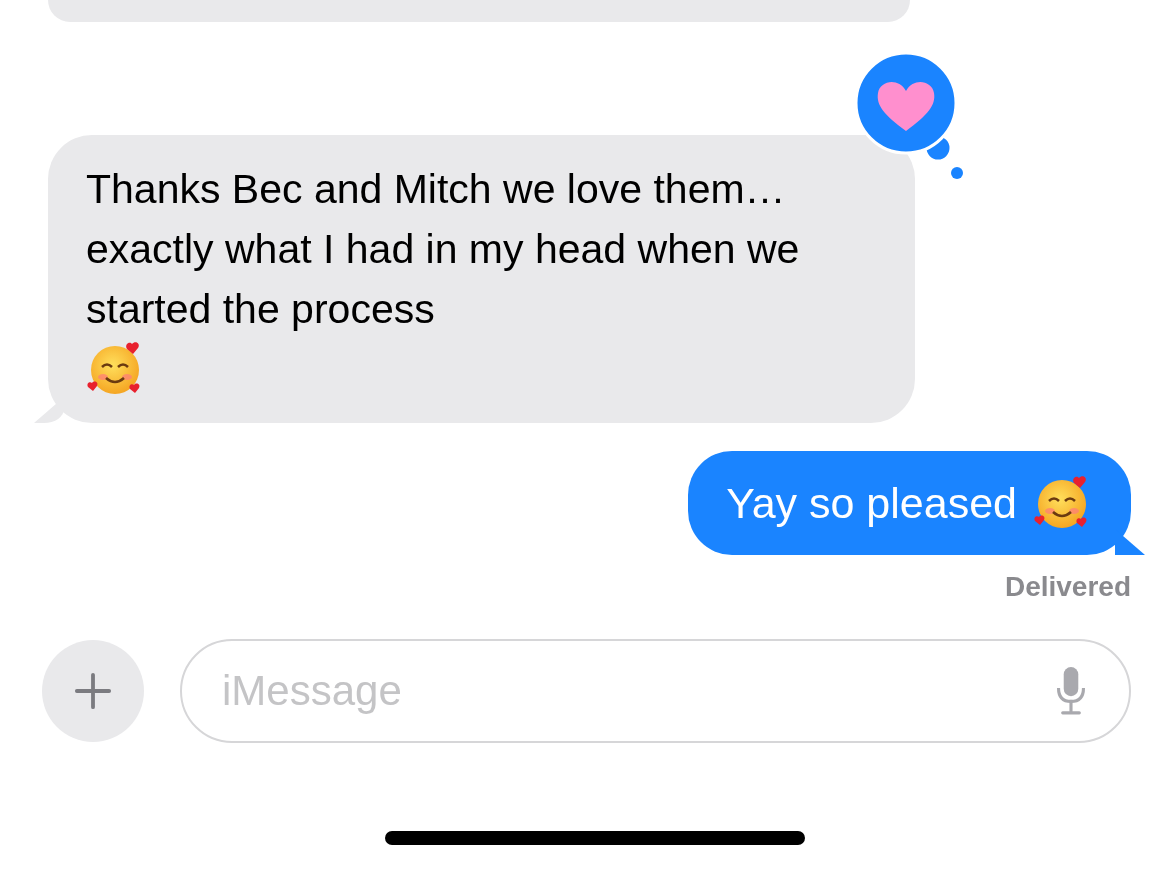  What do you see at coordinates (93, 691) in the screenshot?
I see `plus-icon` at bounding box center [93, 691].